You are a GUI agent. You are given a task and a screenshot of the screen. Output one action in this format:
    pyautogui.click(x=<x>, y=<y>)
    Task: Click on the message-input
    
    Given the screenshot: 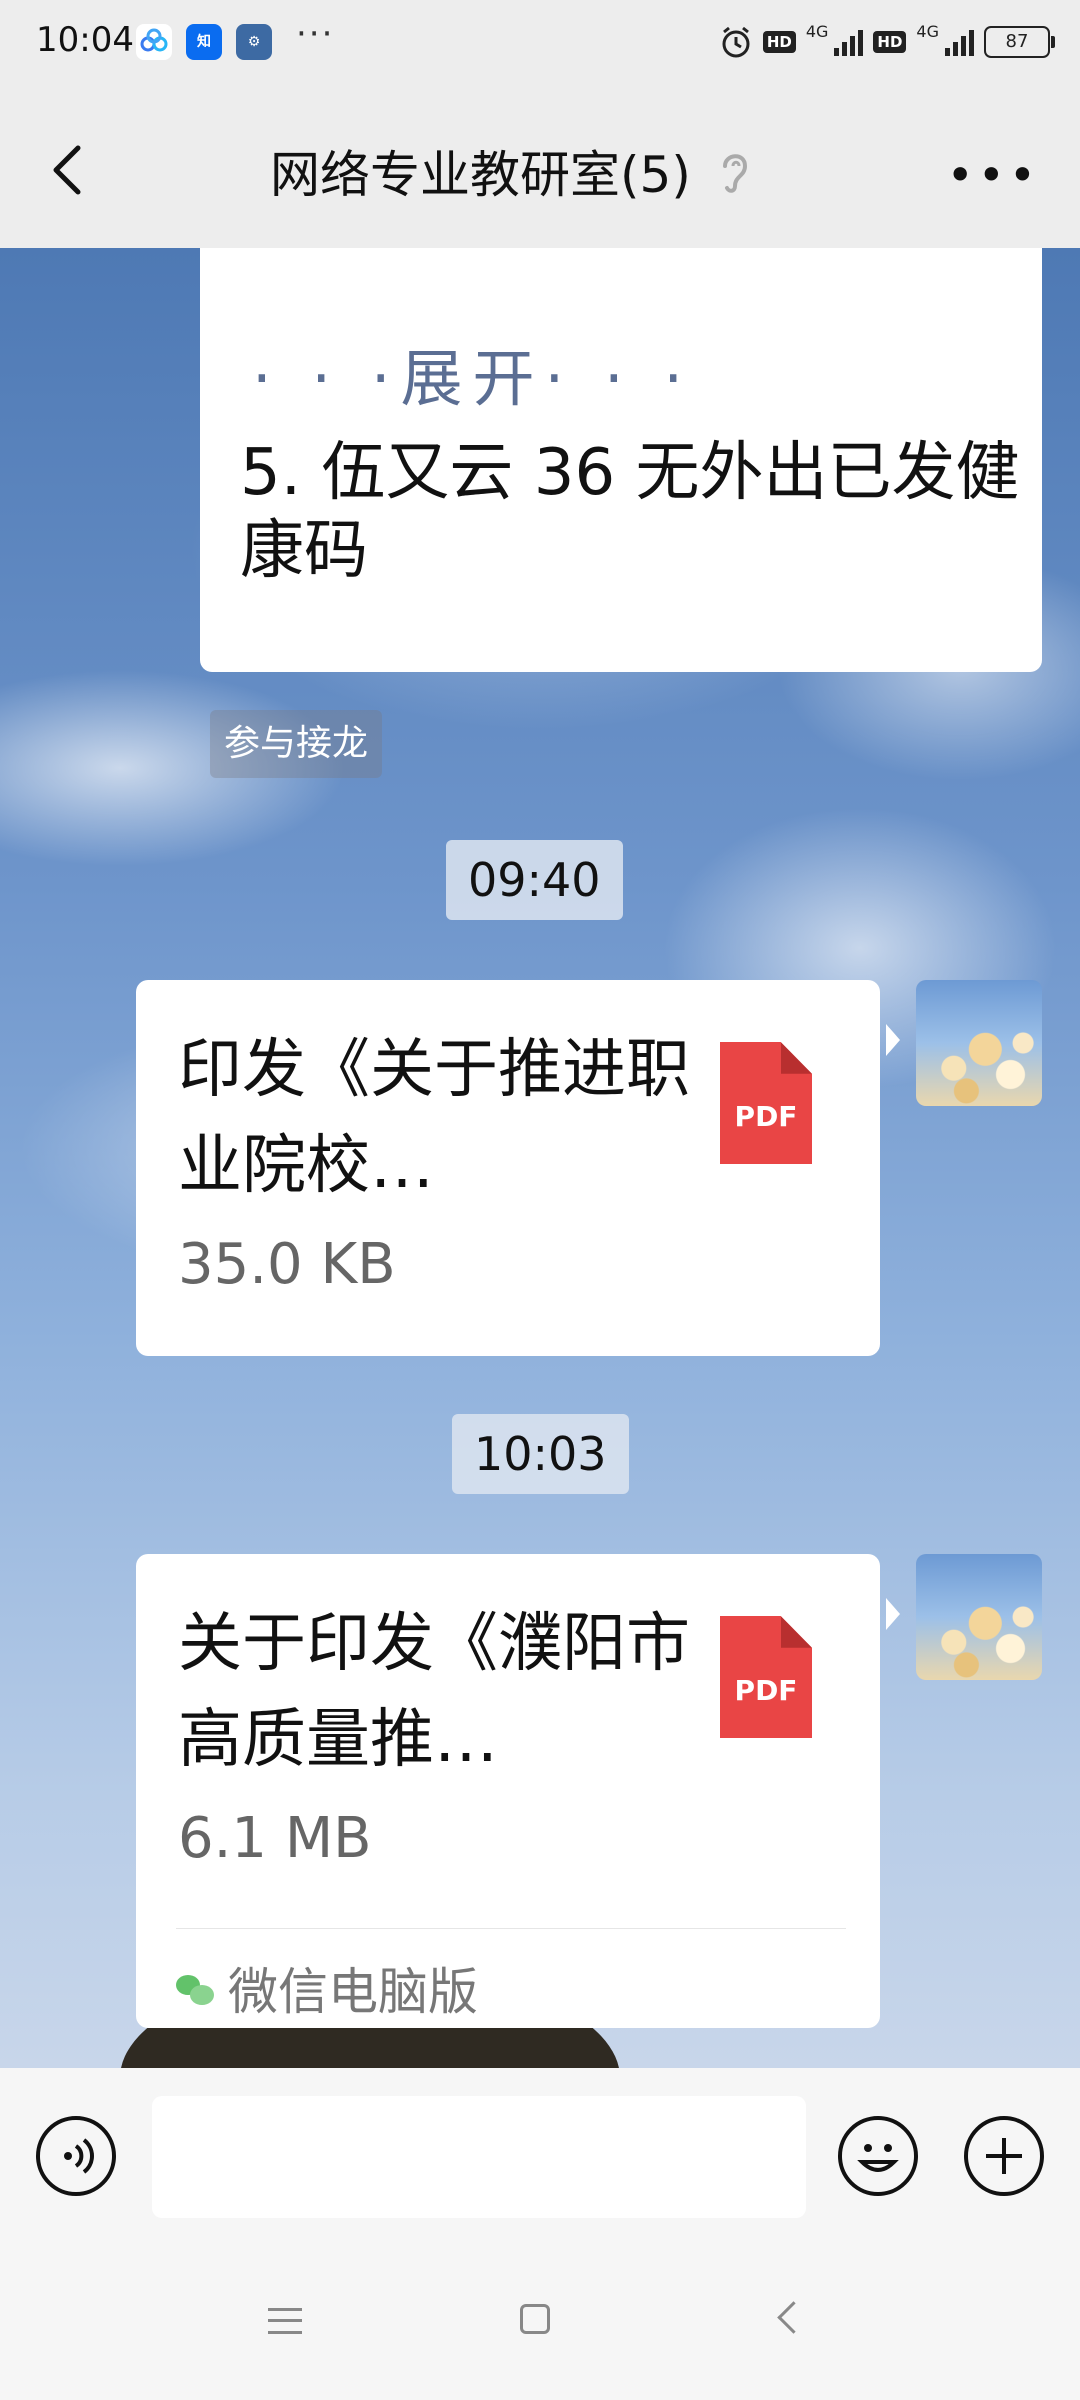 What is the action you would take?
    pyautogui.click(x=479, y=2157)
    